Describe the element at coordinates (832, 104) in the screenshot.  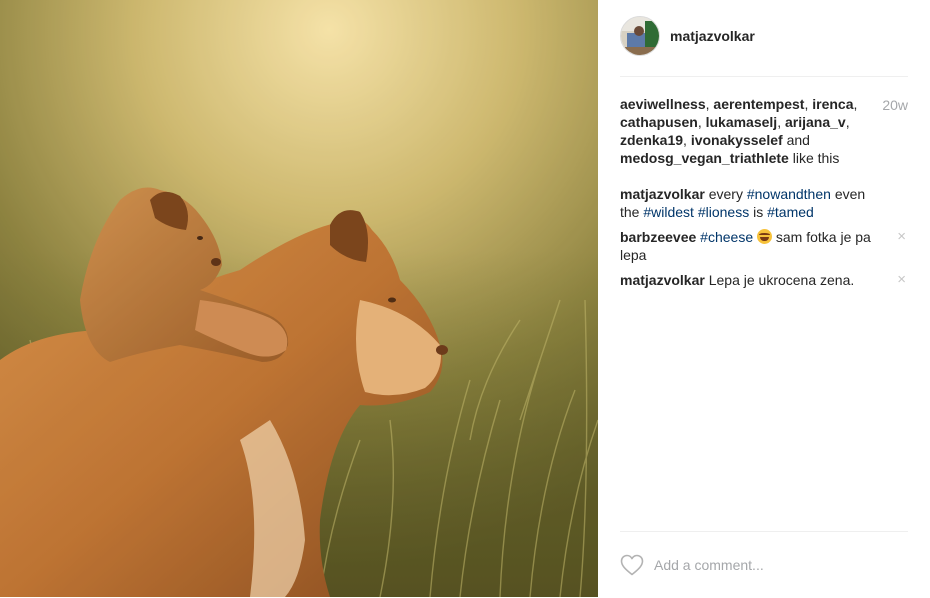
I see `like-user-link: irenca` at that location.